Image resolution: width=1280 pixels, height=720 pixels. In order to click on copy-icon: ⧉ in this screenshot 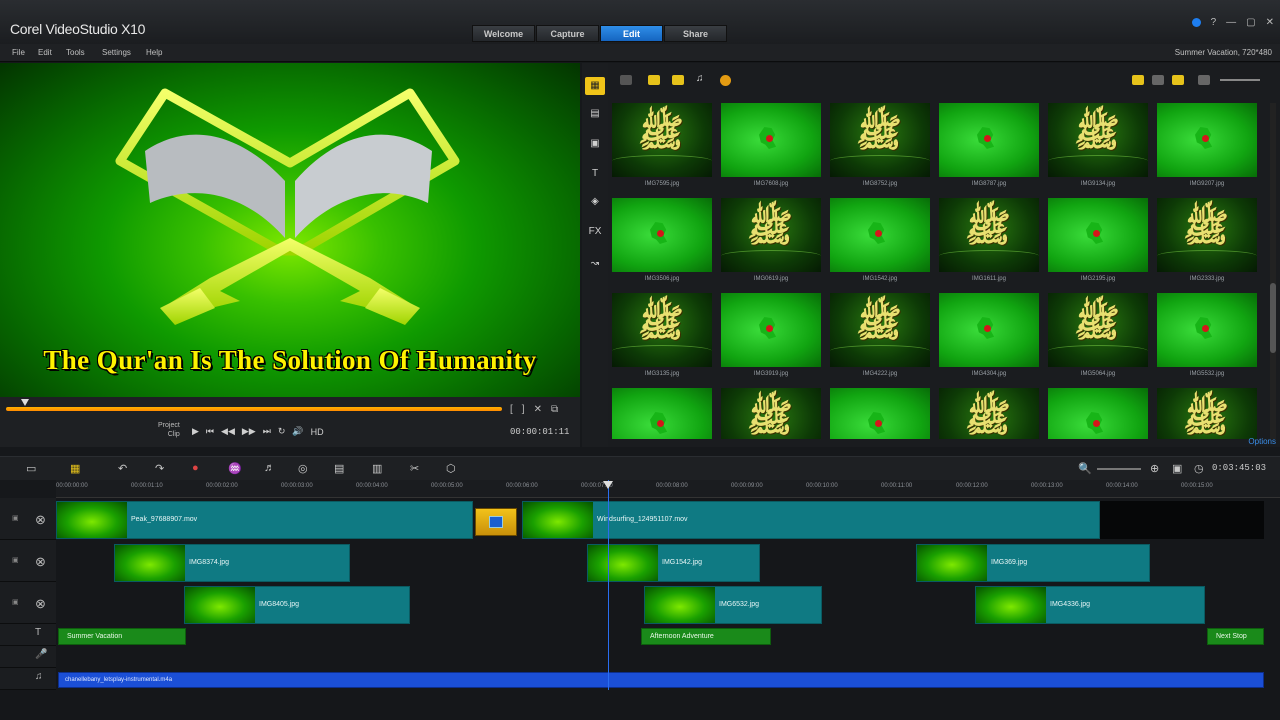, I will do `click(554, 409)`.